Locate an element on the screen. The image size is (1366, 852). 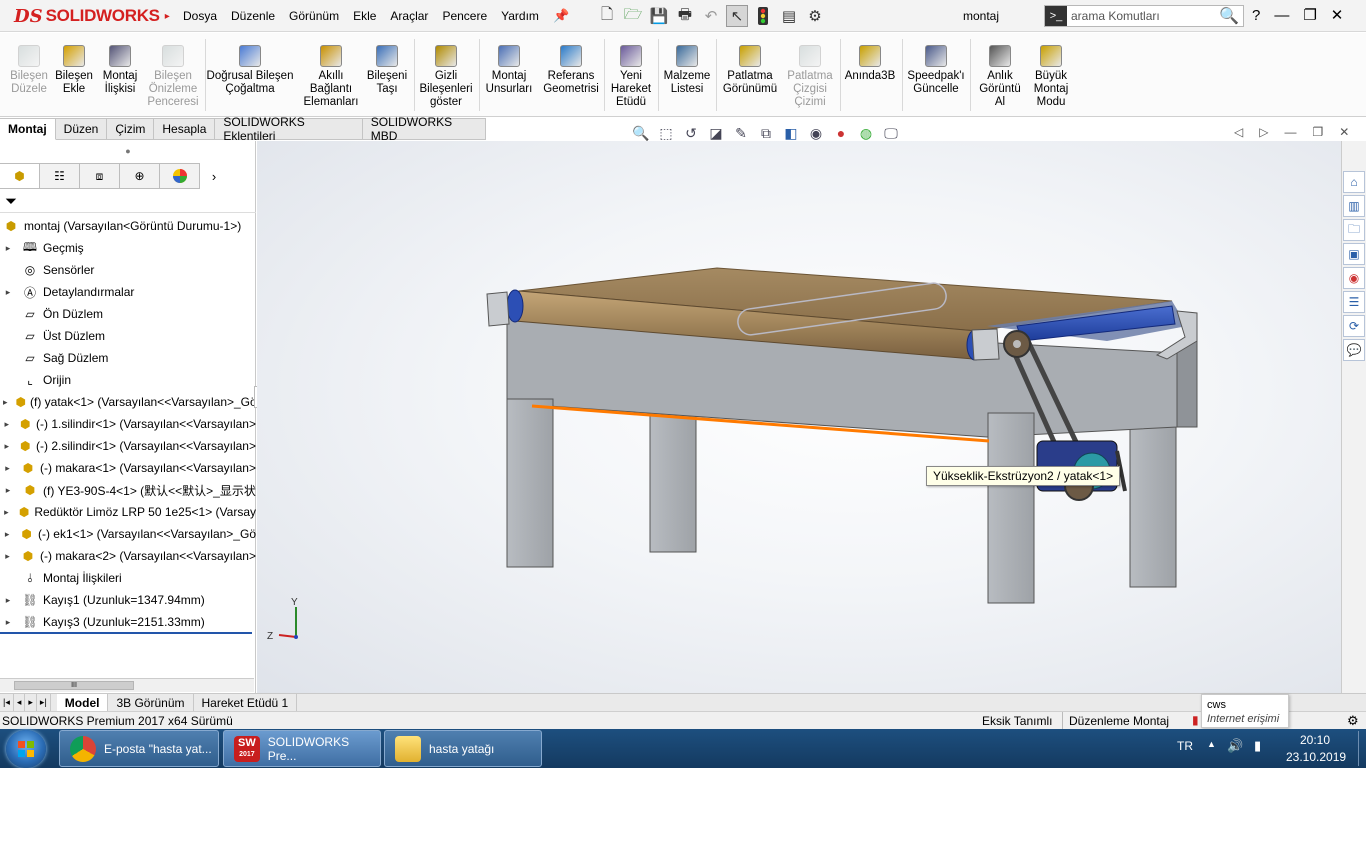
file-properties-icon: ▤ is located at coordinates (789, 16).